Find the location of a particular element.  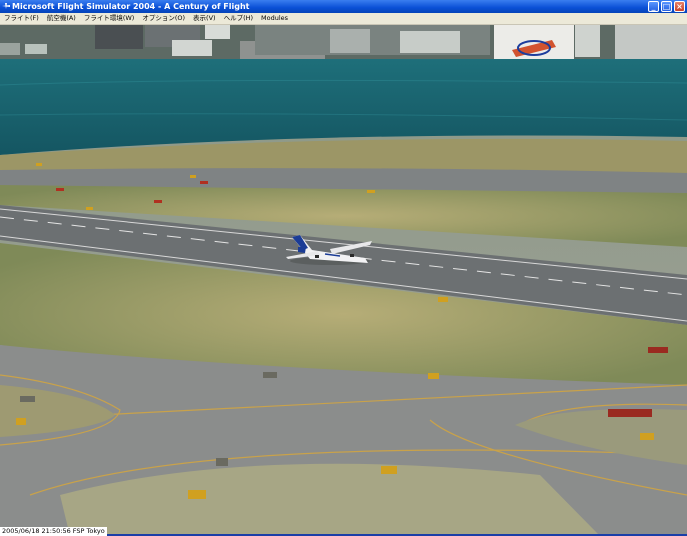

maximize-button: □ is located at coordinates (666, 6).